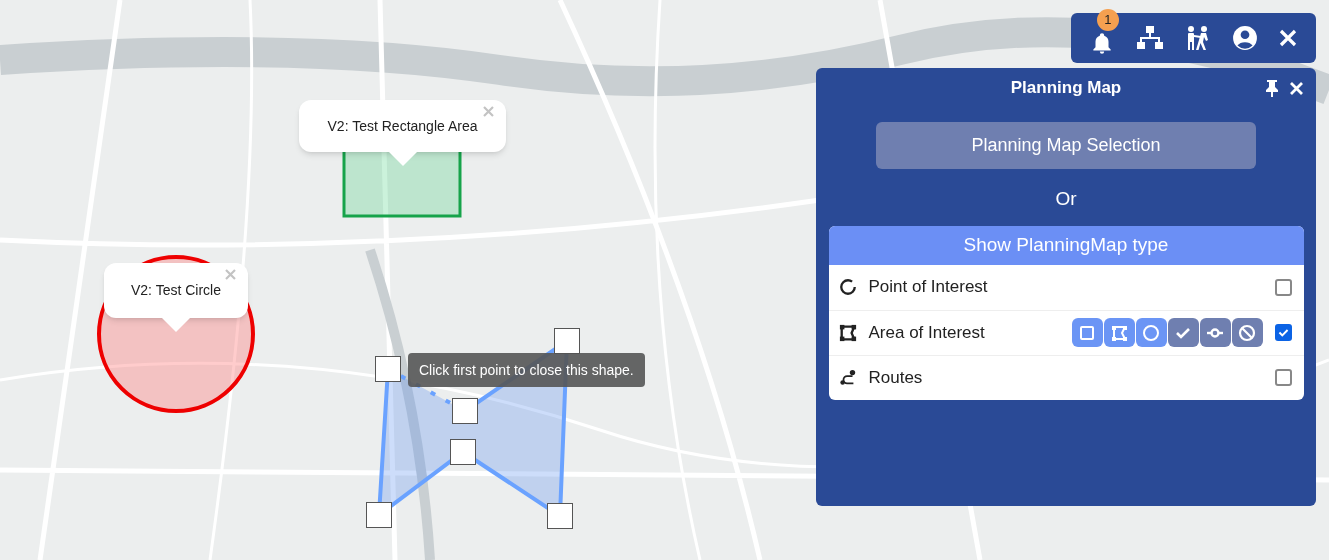 This screenshot has width=1329, height=560. Describe the element at coordinates (1066, 245) in the screenshot. I see `card-header: Show PlanningMap type` at that location.